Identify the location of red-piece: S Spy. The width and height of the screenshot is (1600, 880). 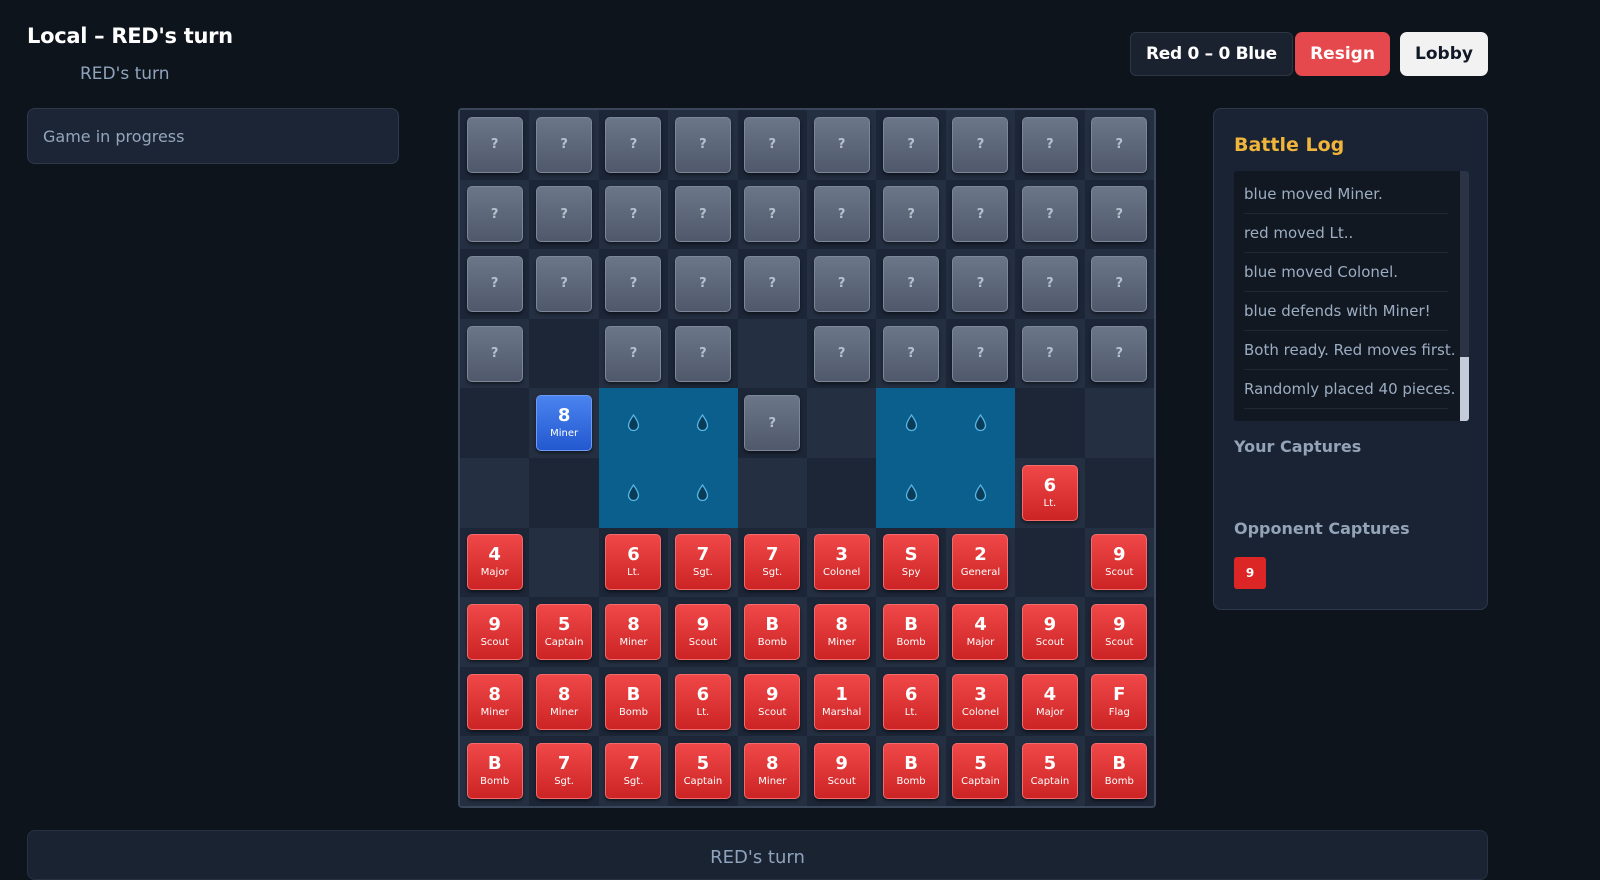
(911, 562).